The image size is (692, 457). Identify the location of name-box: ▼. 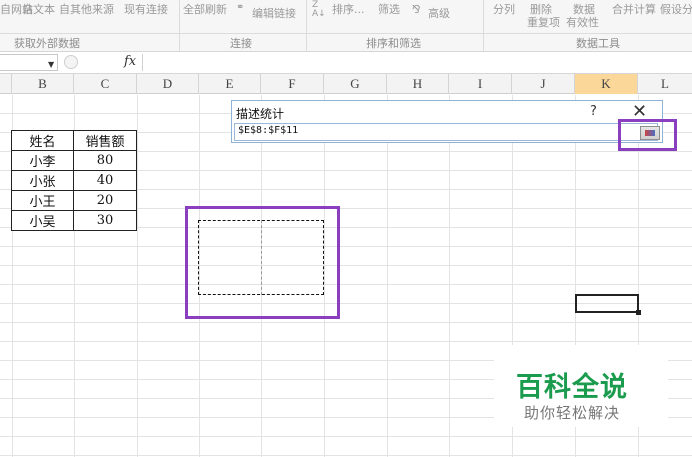
(29, 62).